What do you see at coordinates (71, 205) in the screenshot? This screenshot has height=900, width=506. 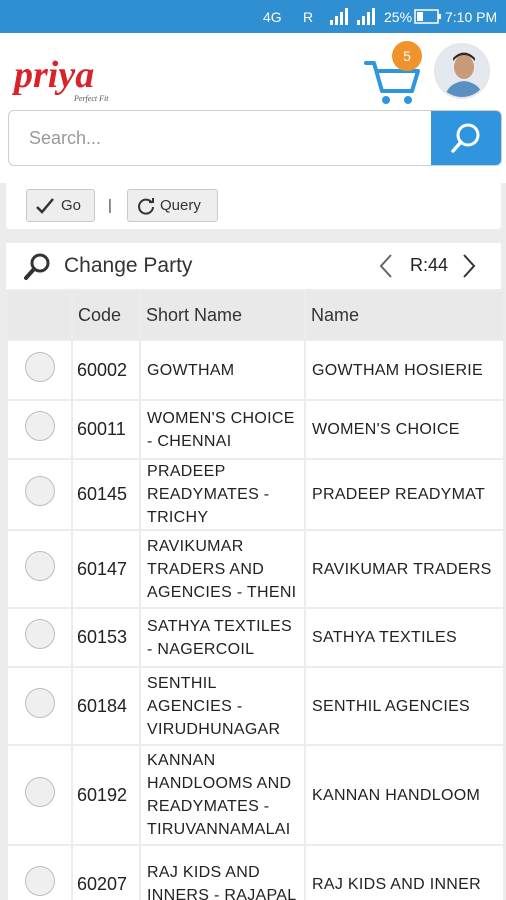 I see `go-button-label: Go` at bounding box center [71, 205].